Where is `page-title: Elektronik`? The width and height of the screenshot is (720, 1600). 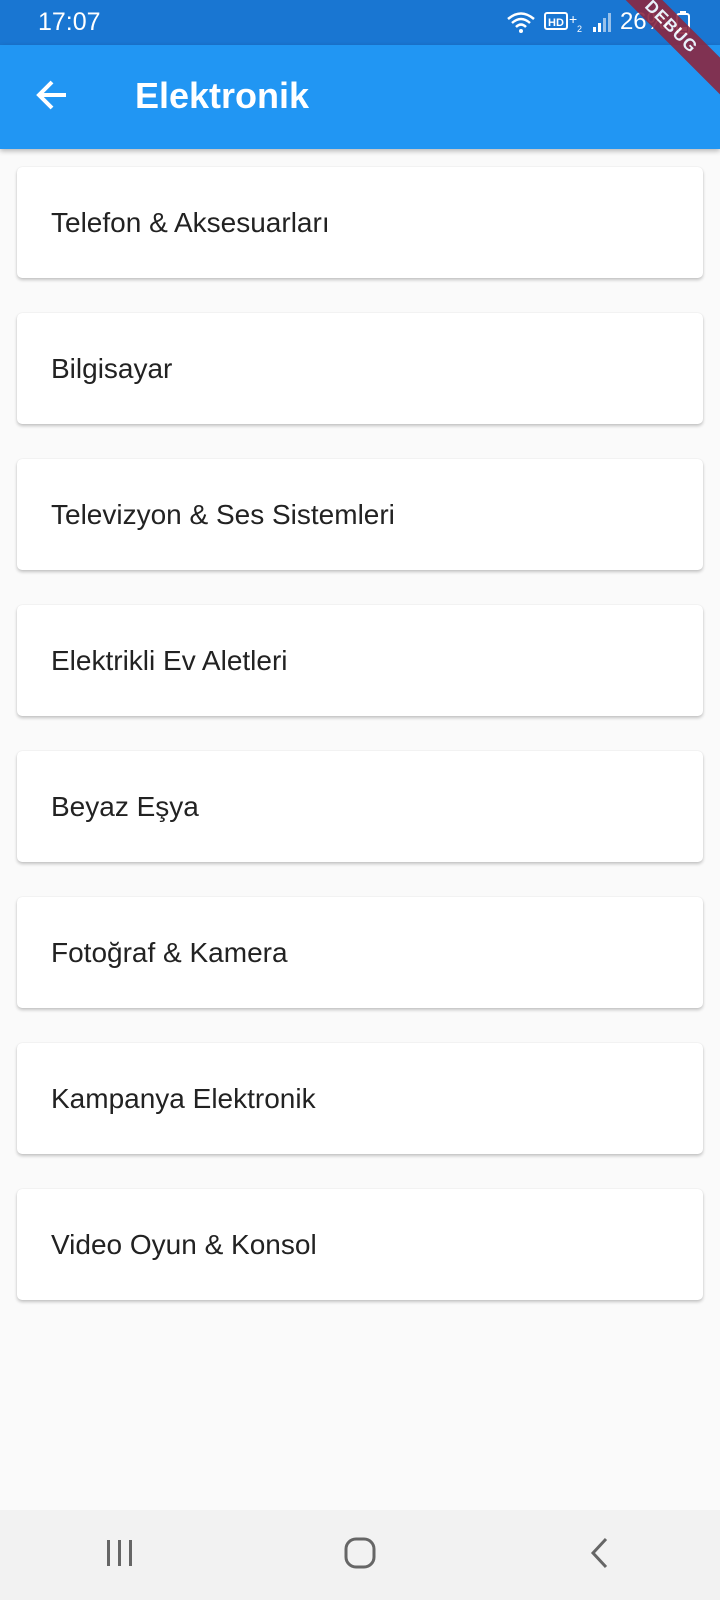
page-title: Elektronik is located at coordinates (222, 95).